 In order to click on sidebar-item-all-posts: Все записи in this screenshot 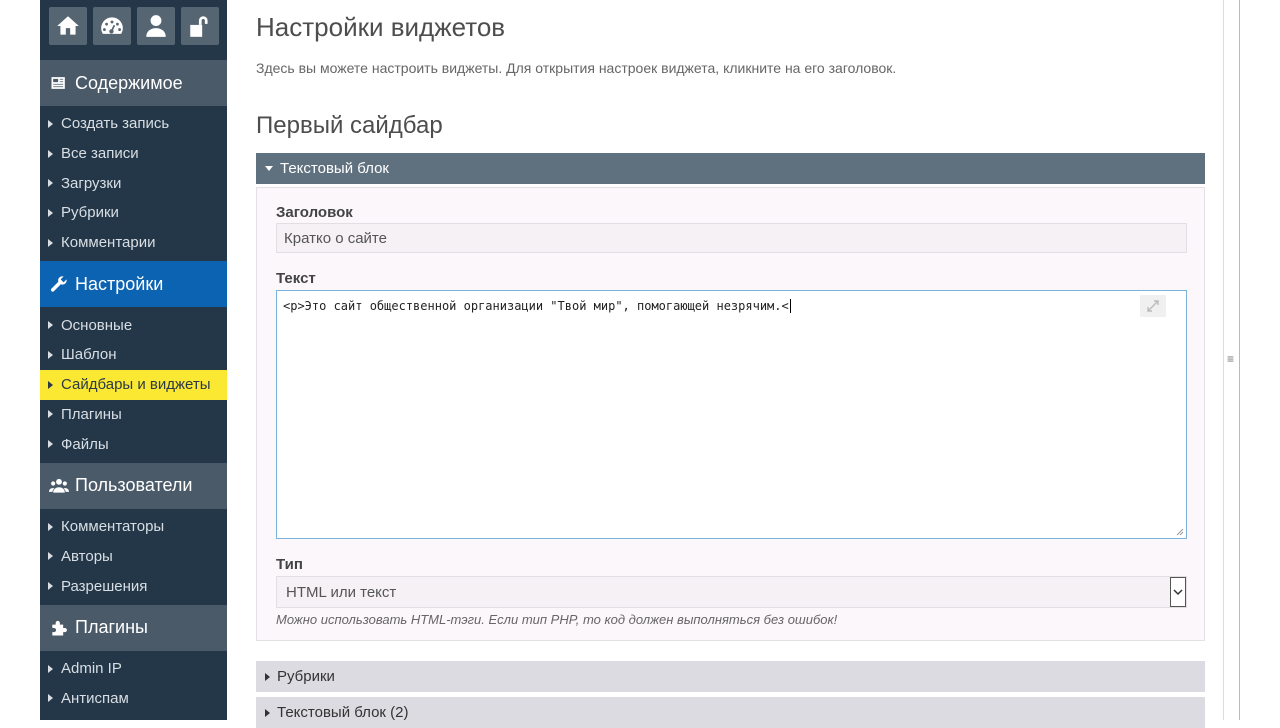, I will do `click(133, 154)`.